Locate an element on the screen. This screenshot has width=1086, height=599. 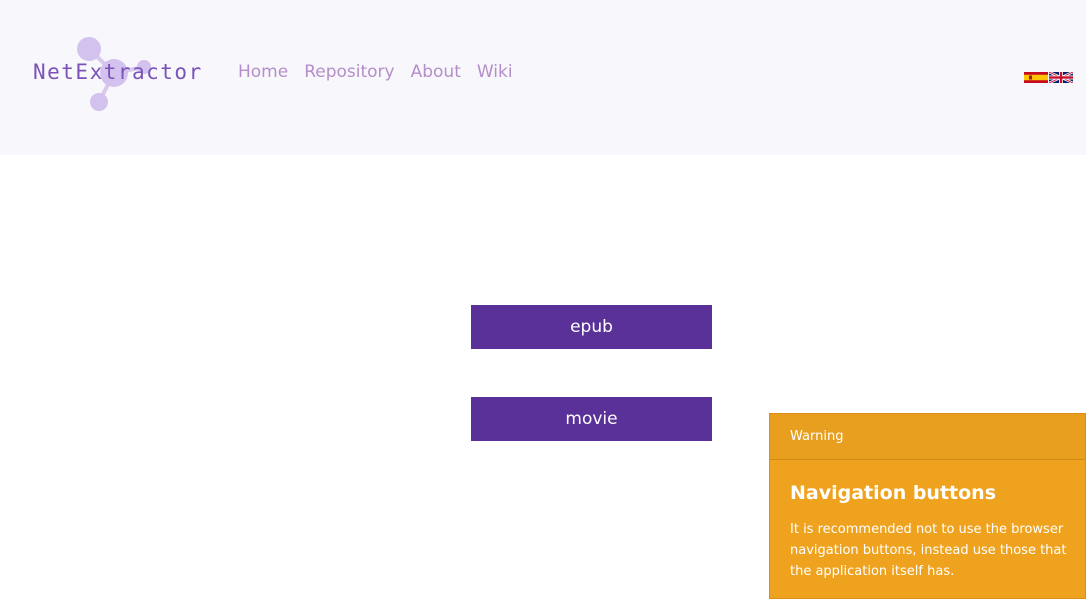
movie-button: movie is located at coordinates (591, 419).